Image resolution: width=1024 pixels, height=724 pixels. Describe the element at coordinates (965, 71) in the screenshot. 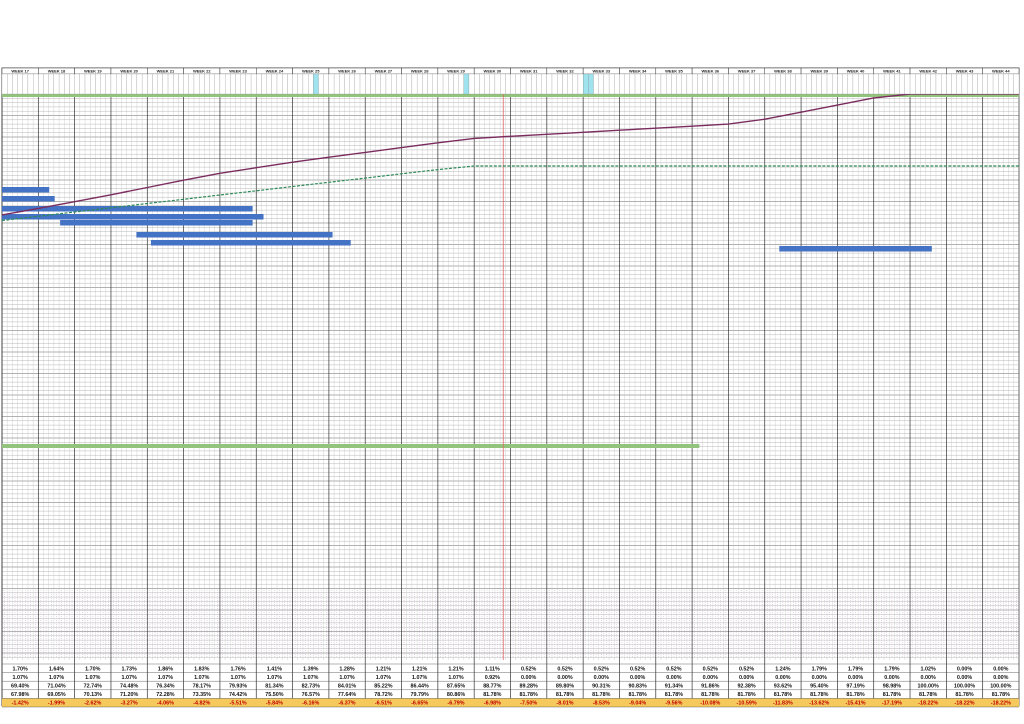

I see `week-label: WEEK 43` at that location.